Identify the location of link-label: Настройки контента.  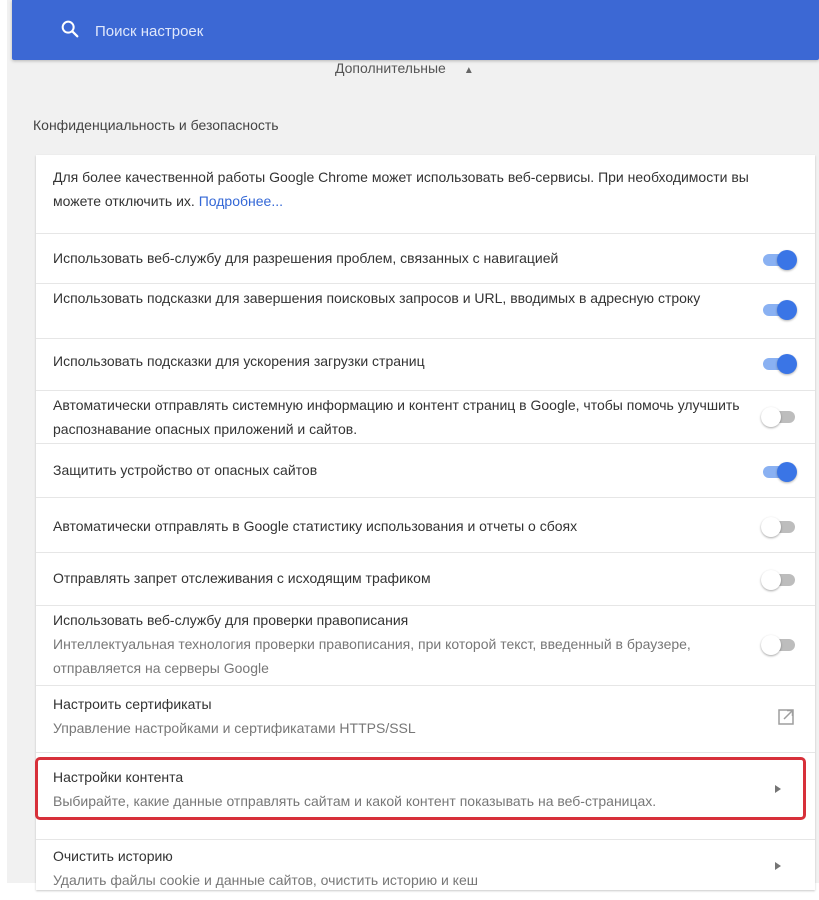
(118, 777).